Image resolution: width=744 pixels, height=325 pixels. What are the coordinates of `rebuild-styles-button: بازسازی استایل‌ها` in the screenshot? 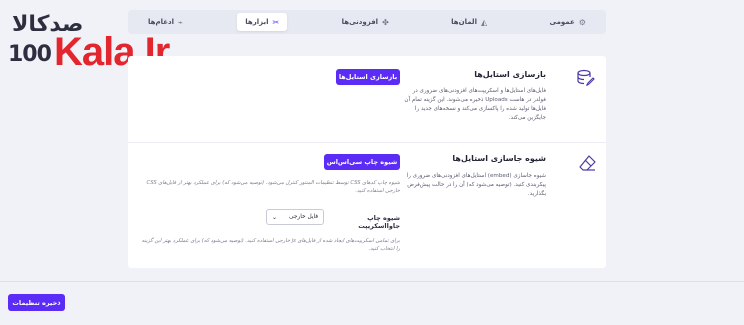 It's located at (368, 77).